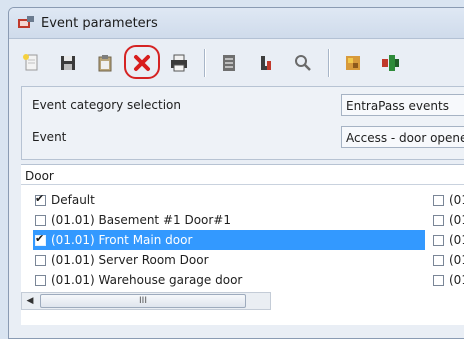  Describe the element at coordinates (243, 137) in the screenshot. I see `event-row: Event Access - door opened` at that location.